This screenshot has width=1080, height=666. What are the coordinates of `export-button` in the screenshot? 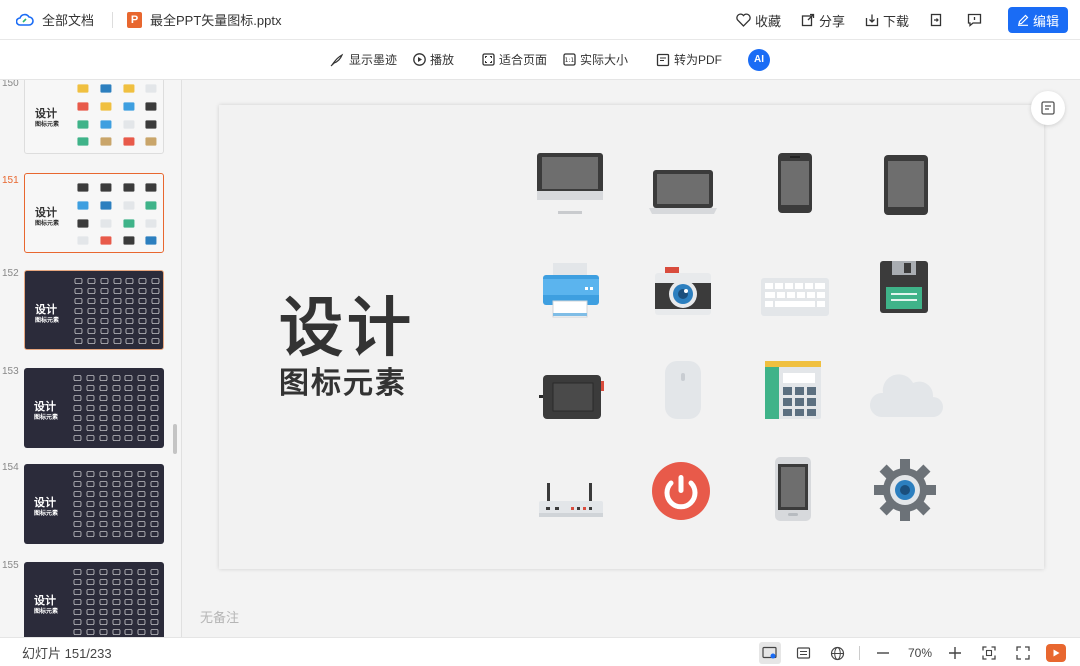 It's located at (938, 20).